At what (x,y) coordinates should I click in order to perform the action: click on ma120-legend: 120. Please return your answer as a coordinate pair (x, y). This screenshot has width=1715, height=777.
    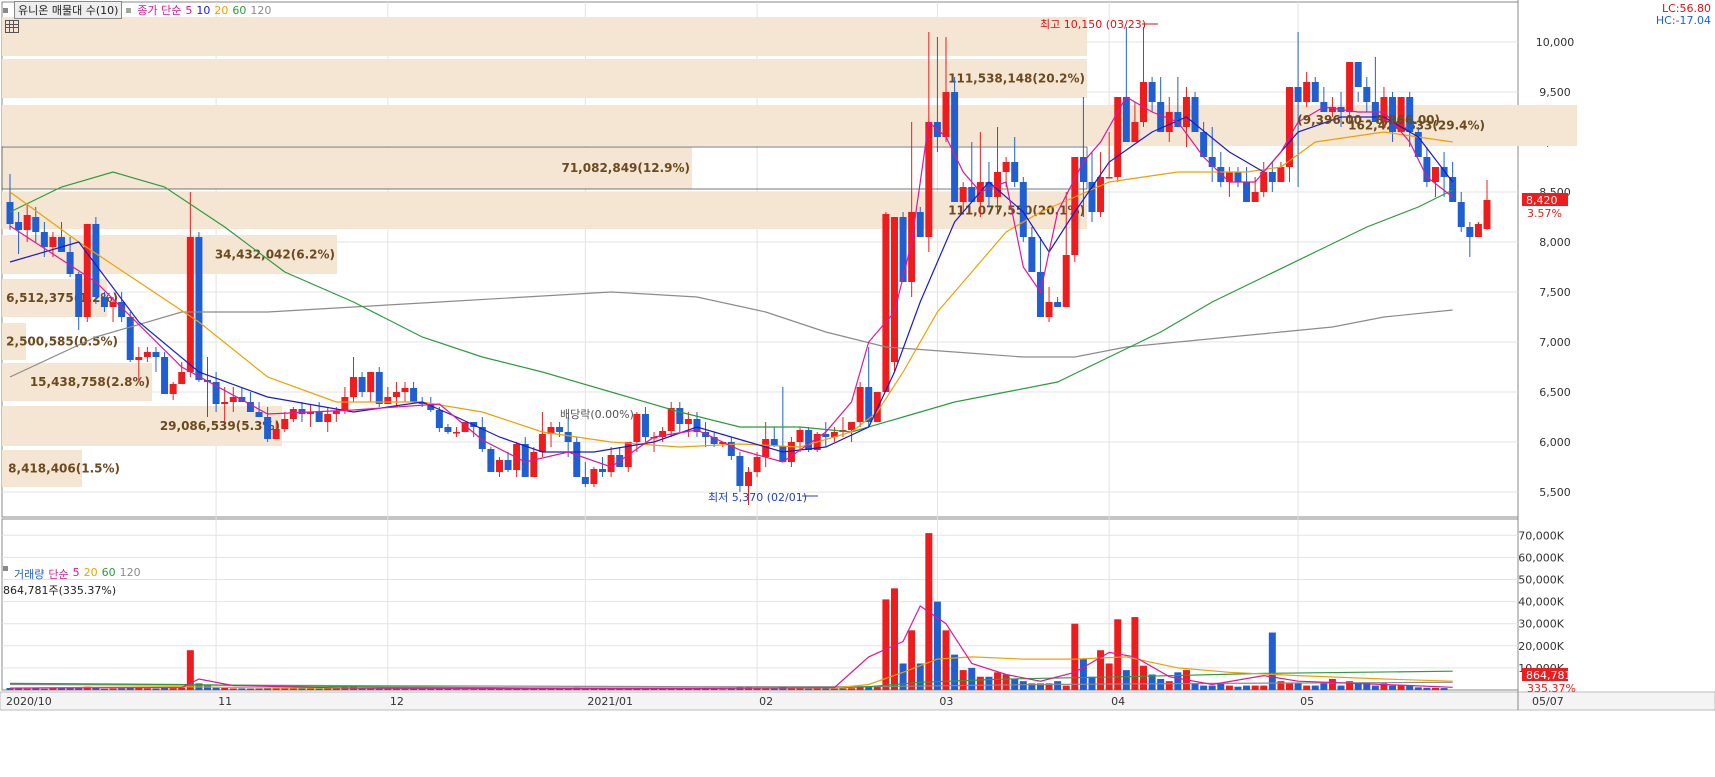
    Looking at the image, I should click on (261, 10).